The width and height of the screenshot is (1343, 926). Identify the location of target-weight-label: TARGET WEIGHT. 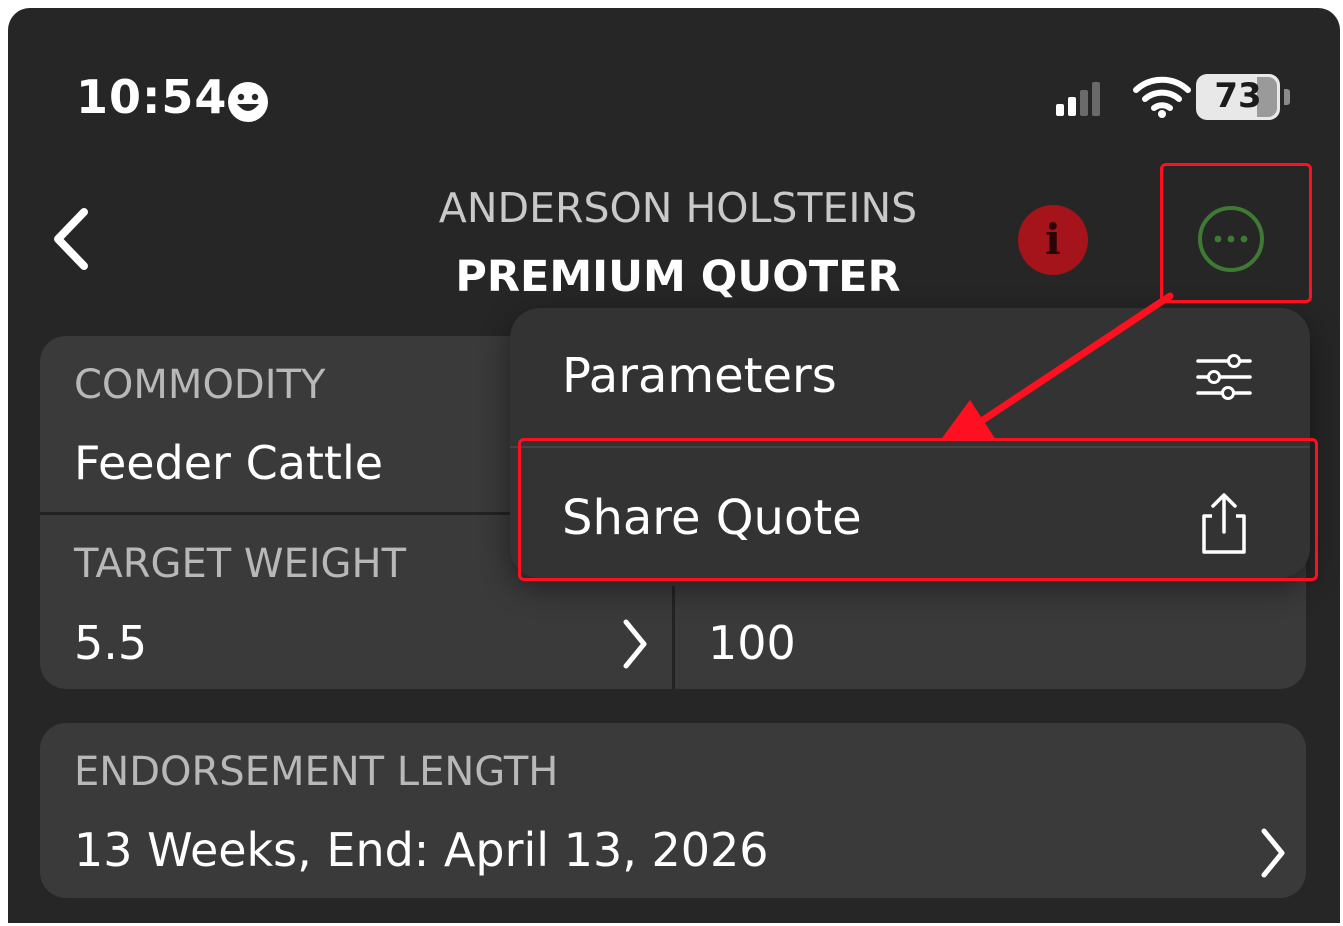
(240, 564).